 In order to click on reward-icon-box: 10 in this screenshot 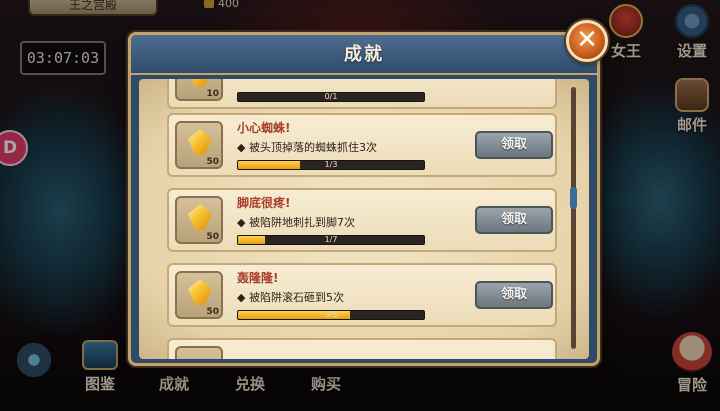, I will do `click(199, 90)`.